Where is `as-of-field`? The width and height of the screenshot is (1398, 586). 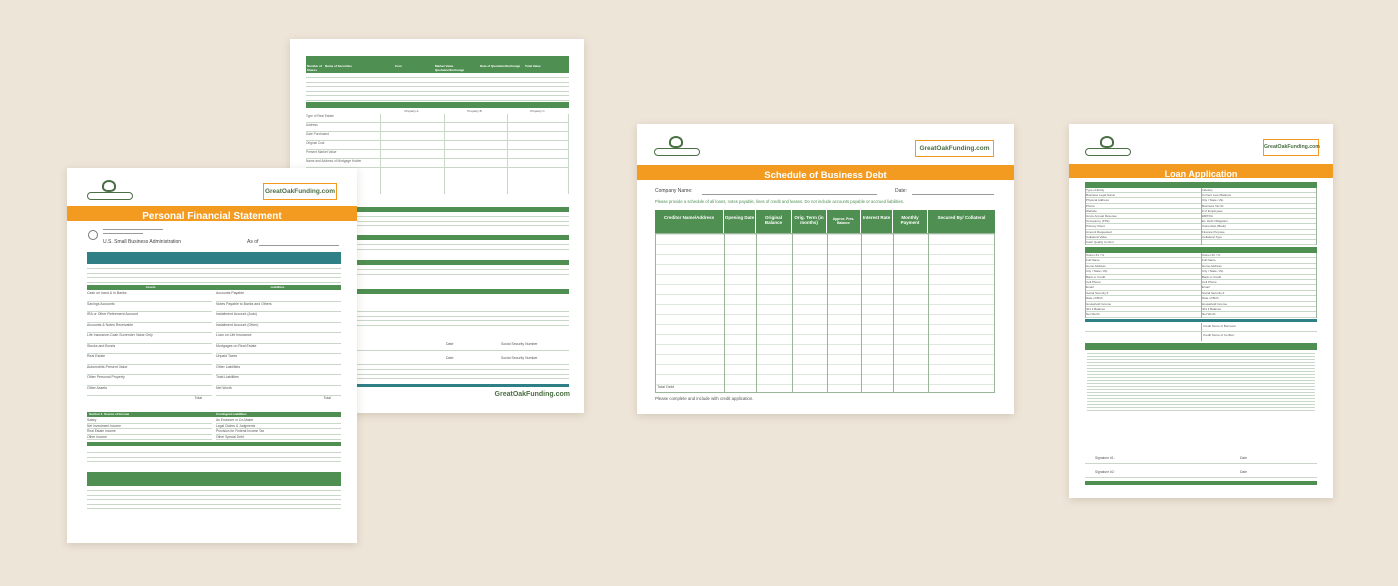
as-of-field is located at coordinates (299, 245).